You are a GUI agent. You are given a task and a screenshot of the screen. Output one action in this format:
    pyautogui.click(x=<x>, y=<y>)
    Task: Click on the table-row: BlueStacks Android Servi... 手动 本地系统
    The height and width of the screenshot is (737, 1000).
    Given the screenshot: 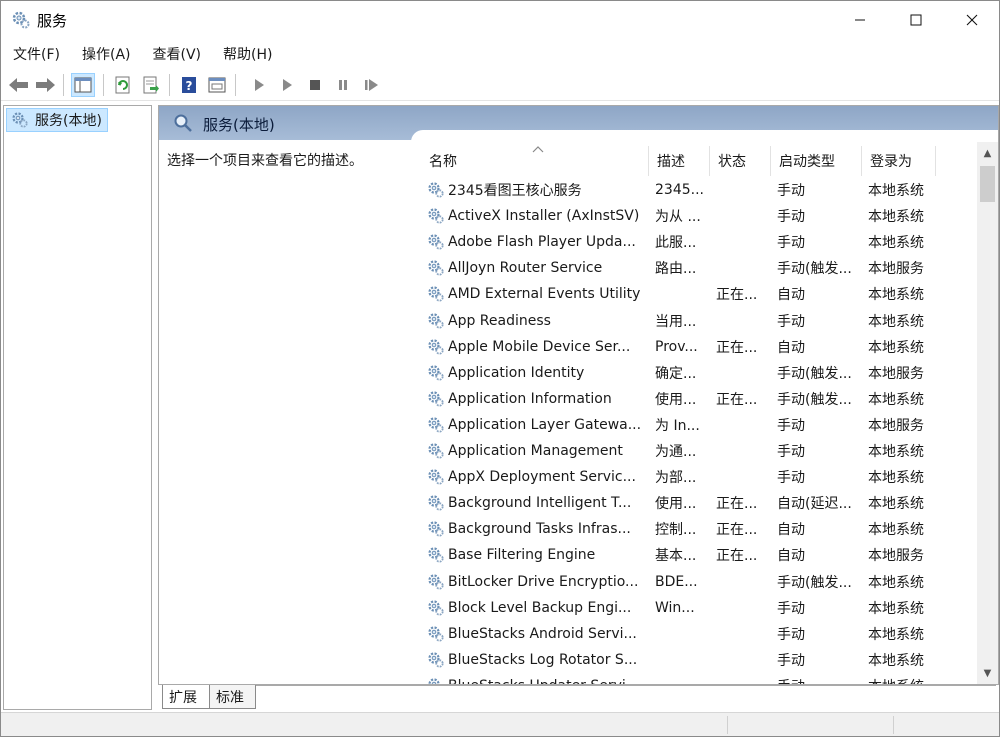 What is the action you would take?
    pyautogui.click(x=699, y=634)
    